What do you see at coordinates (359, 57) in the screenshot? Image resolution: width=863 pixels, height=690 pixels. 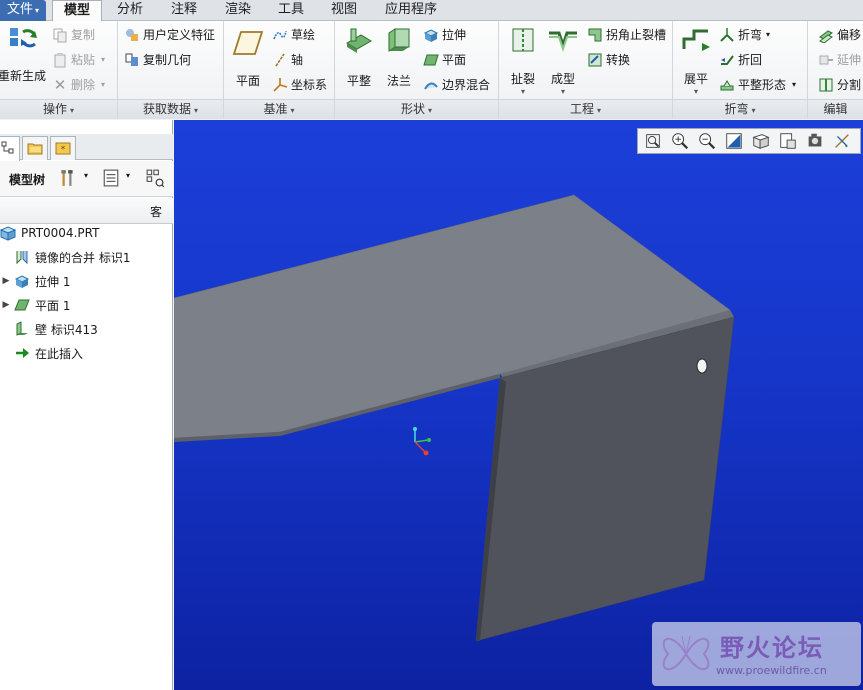 I see `flat-wall-button: 平整` at bounding box center [359, 57].